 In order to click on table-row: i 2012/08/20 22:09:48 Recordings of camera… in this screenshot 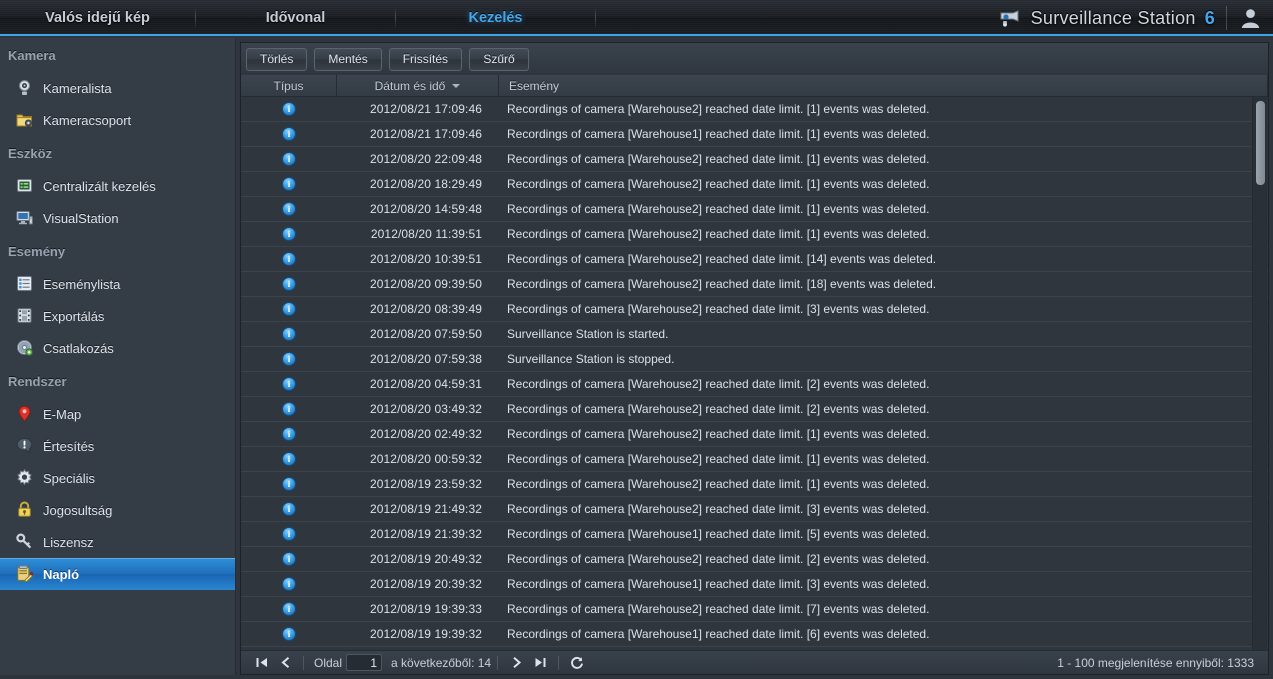, I will do `click(754, 159)`.